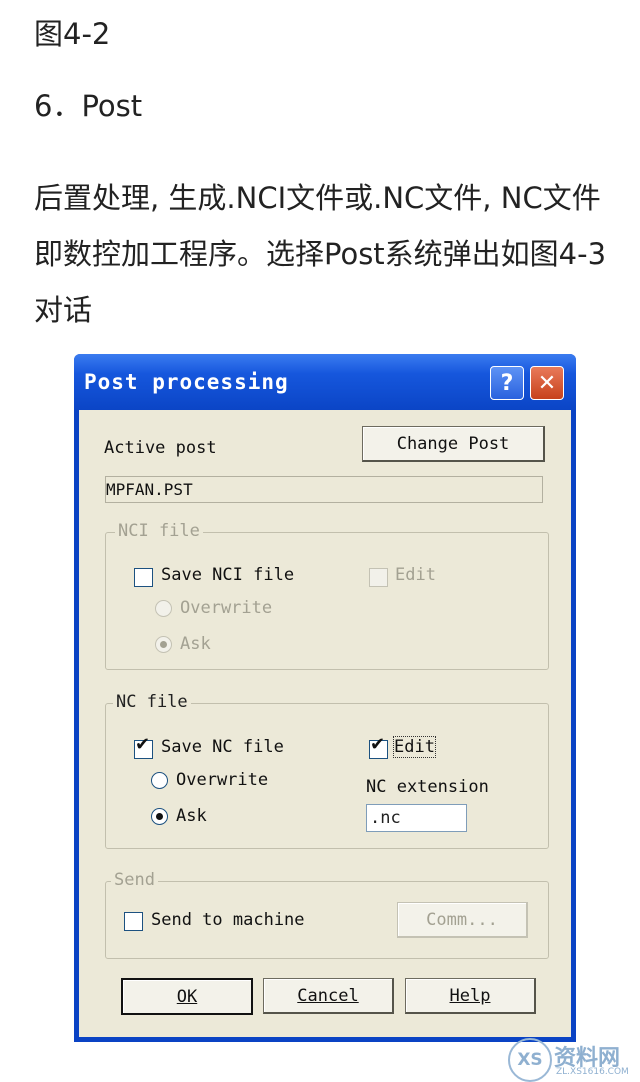 Image resolution: width=640 pixels, height=1082 pixels. Describe the element at coordinates (186, 382) in the screenshot. I see `dialog-title: Post processing` at that location.